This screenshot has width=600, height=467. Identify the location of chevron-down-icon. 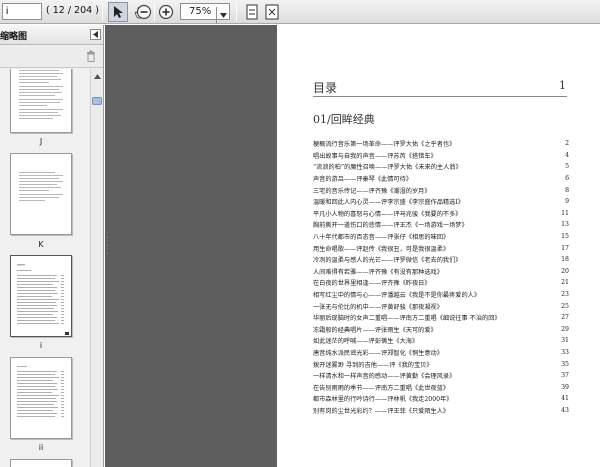
(223, 15).